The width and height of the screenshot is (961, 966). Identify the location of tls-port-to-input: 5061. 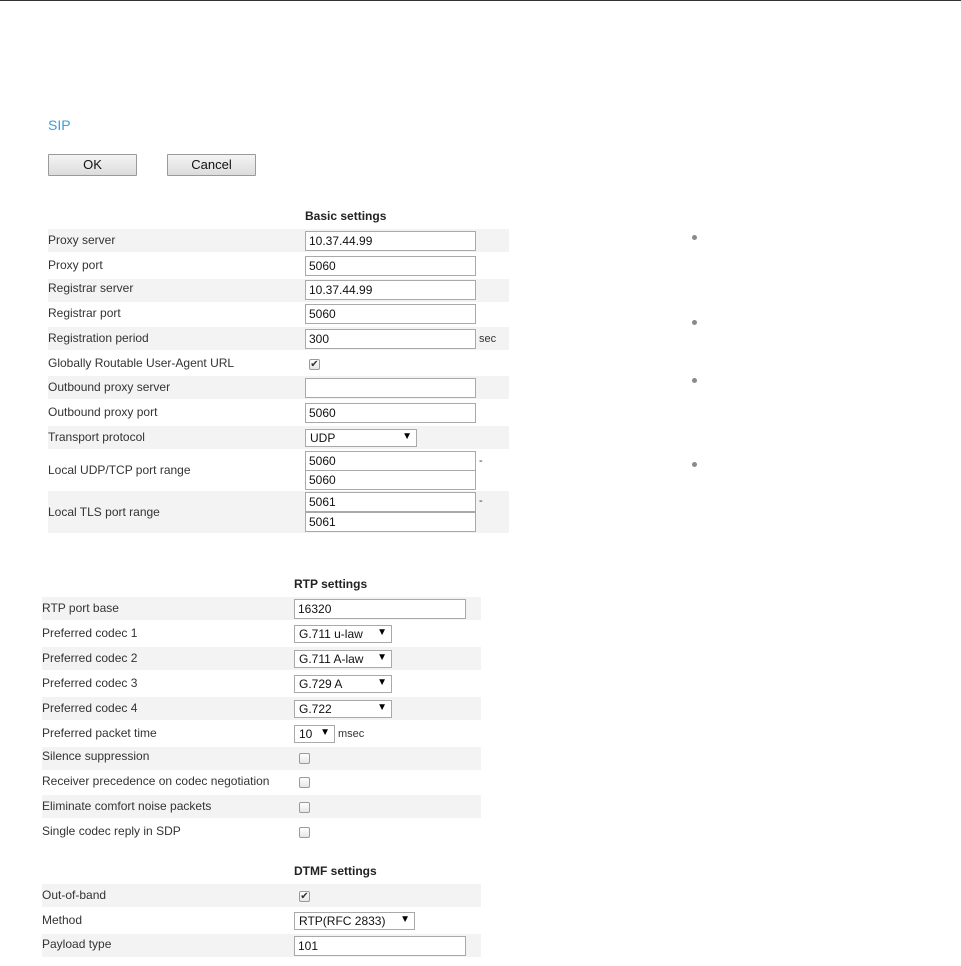
(390, 522).